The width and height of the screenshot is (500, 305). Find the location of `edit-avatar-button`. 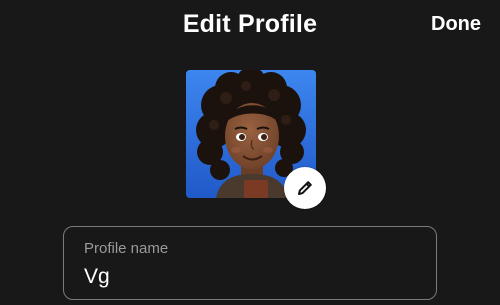

edit-avatar-button is located at coordinates (305, 188).